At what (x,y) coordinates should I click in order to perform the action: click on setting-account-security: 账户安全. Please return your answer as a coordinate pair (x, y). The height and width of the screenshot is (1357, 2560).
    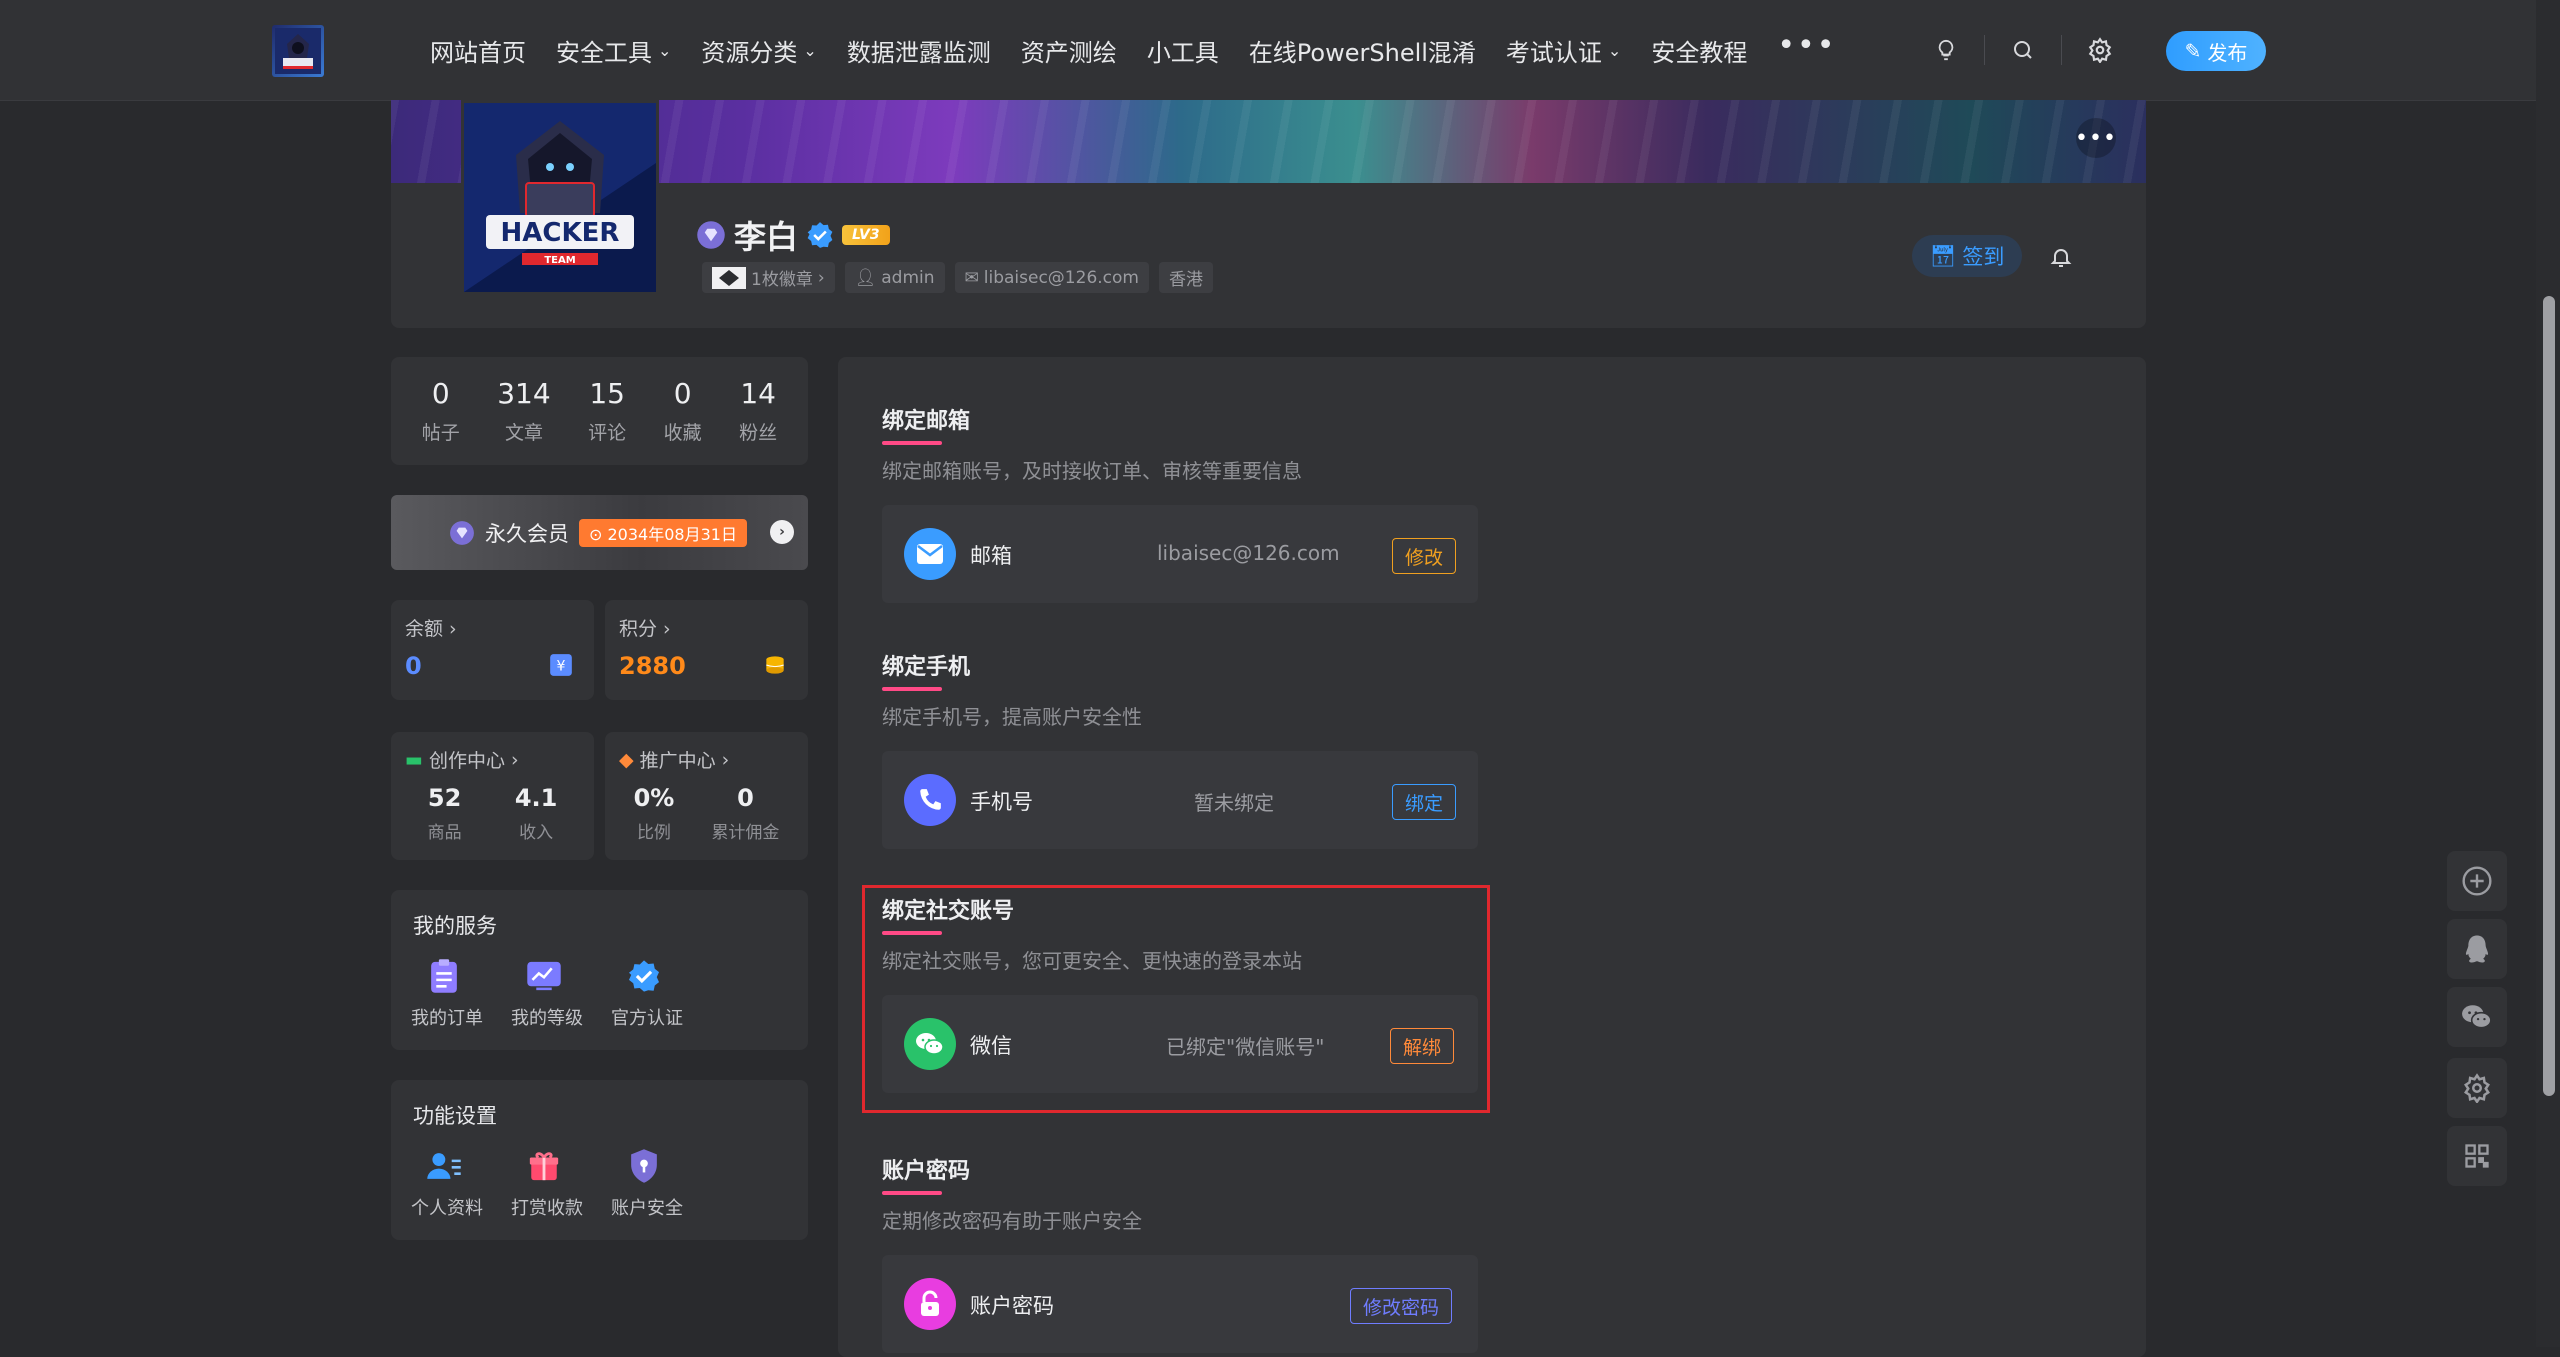
    Looking at the image, I should click on (647, 1183).